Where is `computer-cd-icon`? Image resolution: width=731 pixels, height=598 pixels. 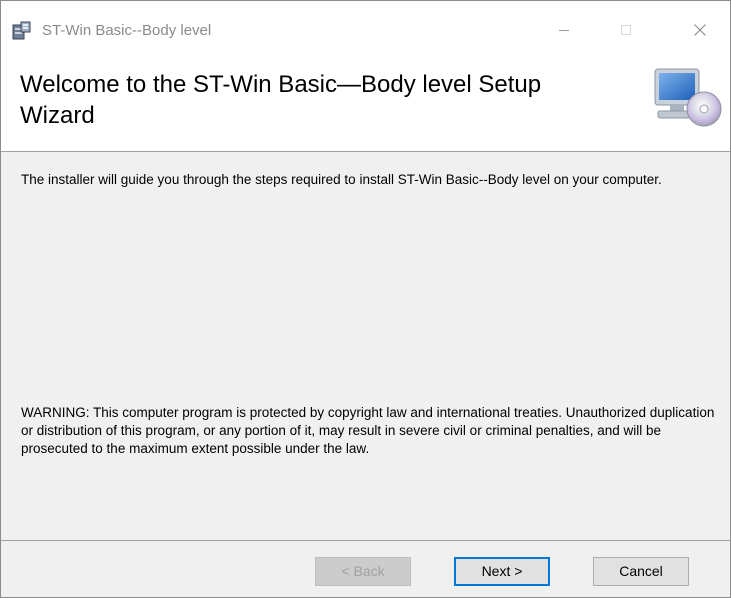
computer-cd-icon is located at coordinates (689, 98).